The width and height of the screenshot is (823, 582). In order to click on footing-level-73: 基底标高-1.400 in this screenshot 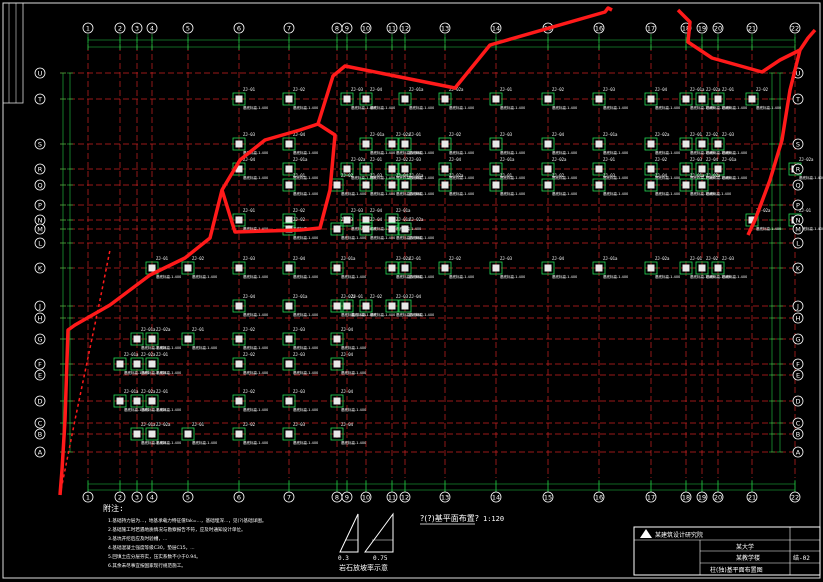, I will do `click(461, 276)`.